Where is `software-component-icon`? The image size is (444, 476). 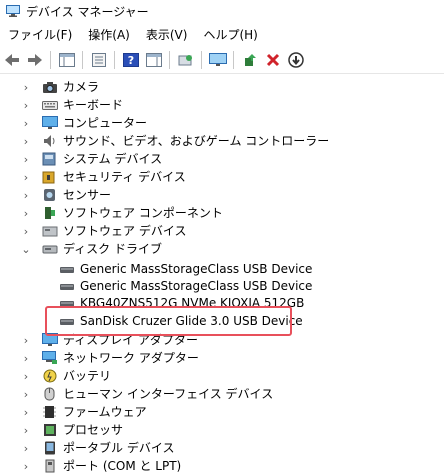 software-component-icon is located at coordinates (50, 213).